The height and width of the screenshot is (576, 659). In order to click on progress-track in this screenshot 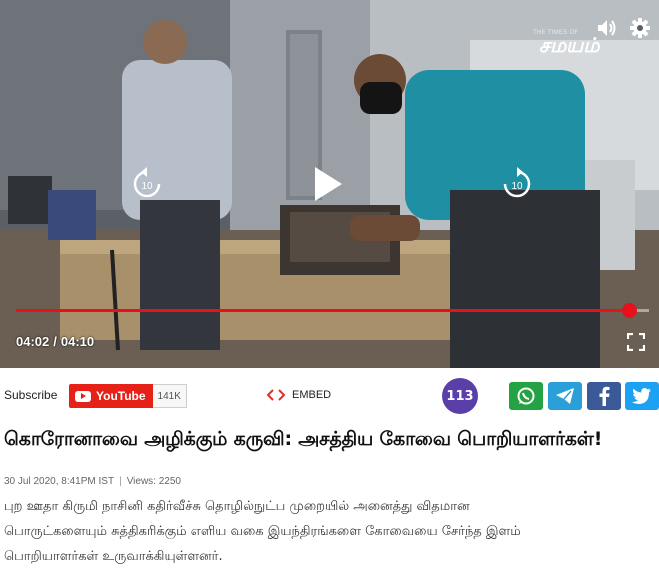, I will do `click(332, 310)`.